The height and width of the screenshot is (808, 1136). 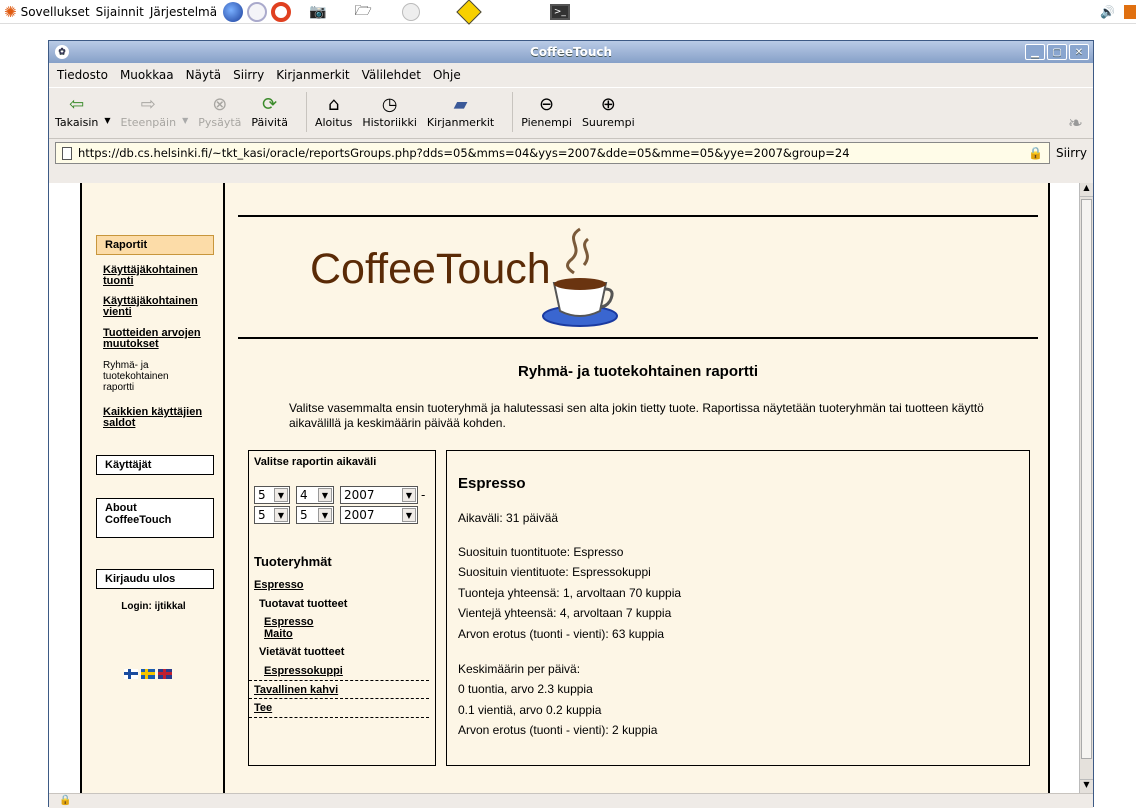 What do you see at coordinates (1057, 52) in the screenshot?
I see `maximize-button: ▢` at bounding box center [1057, 52].